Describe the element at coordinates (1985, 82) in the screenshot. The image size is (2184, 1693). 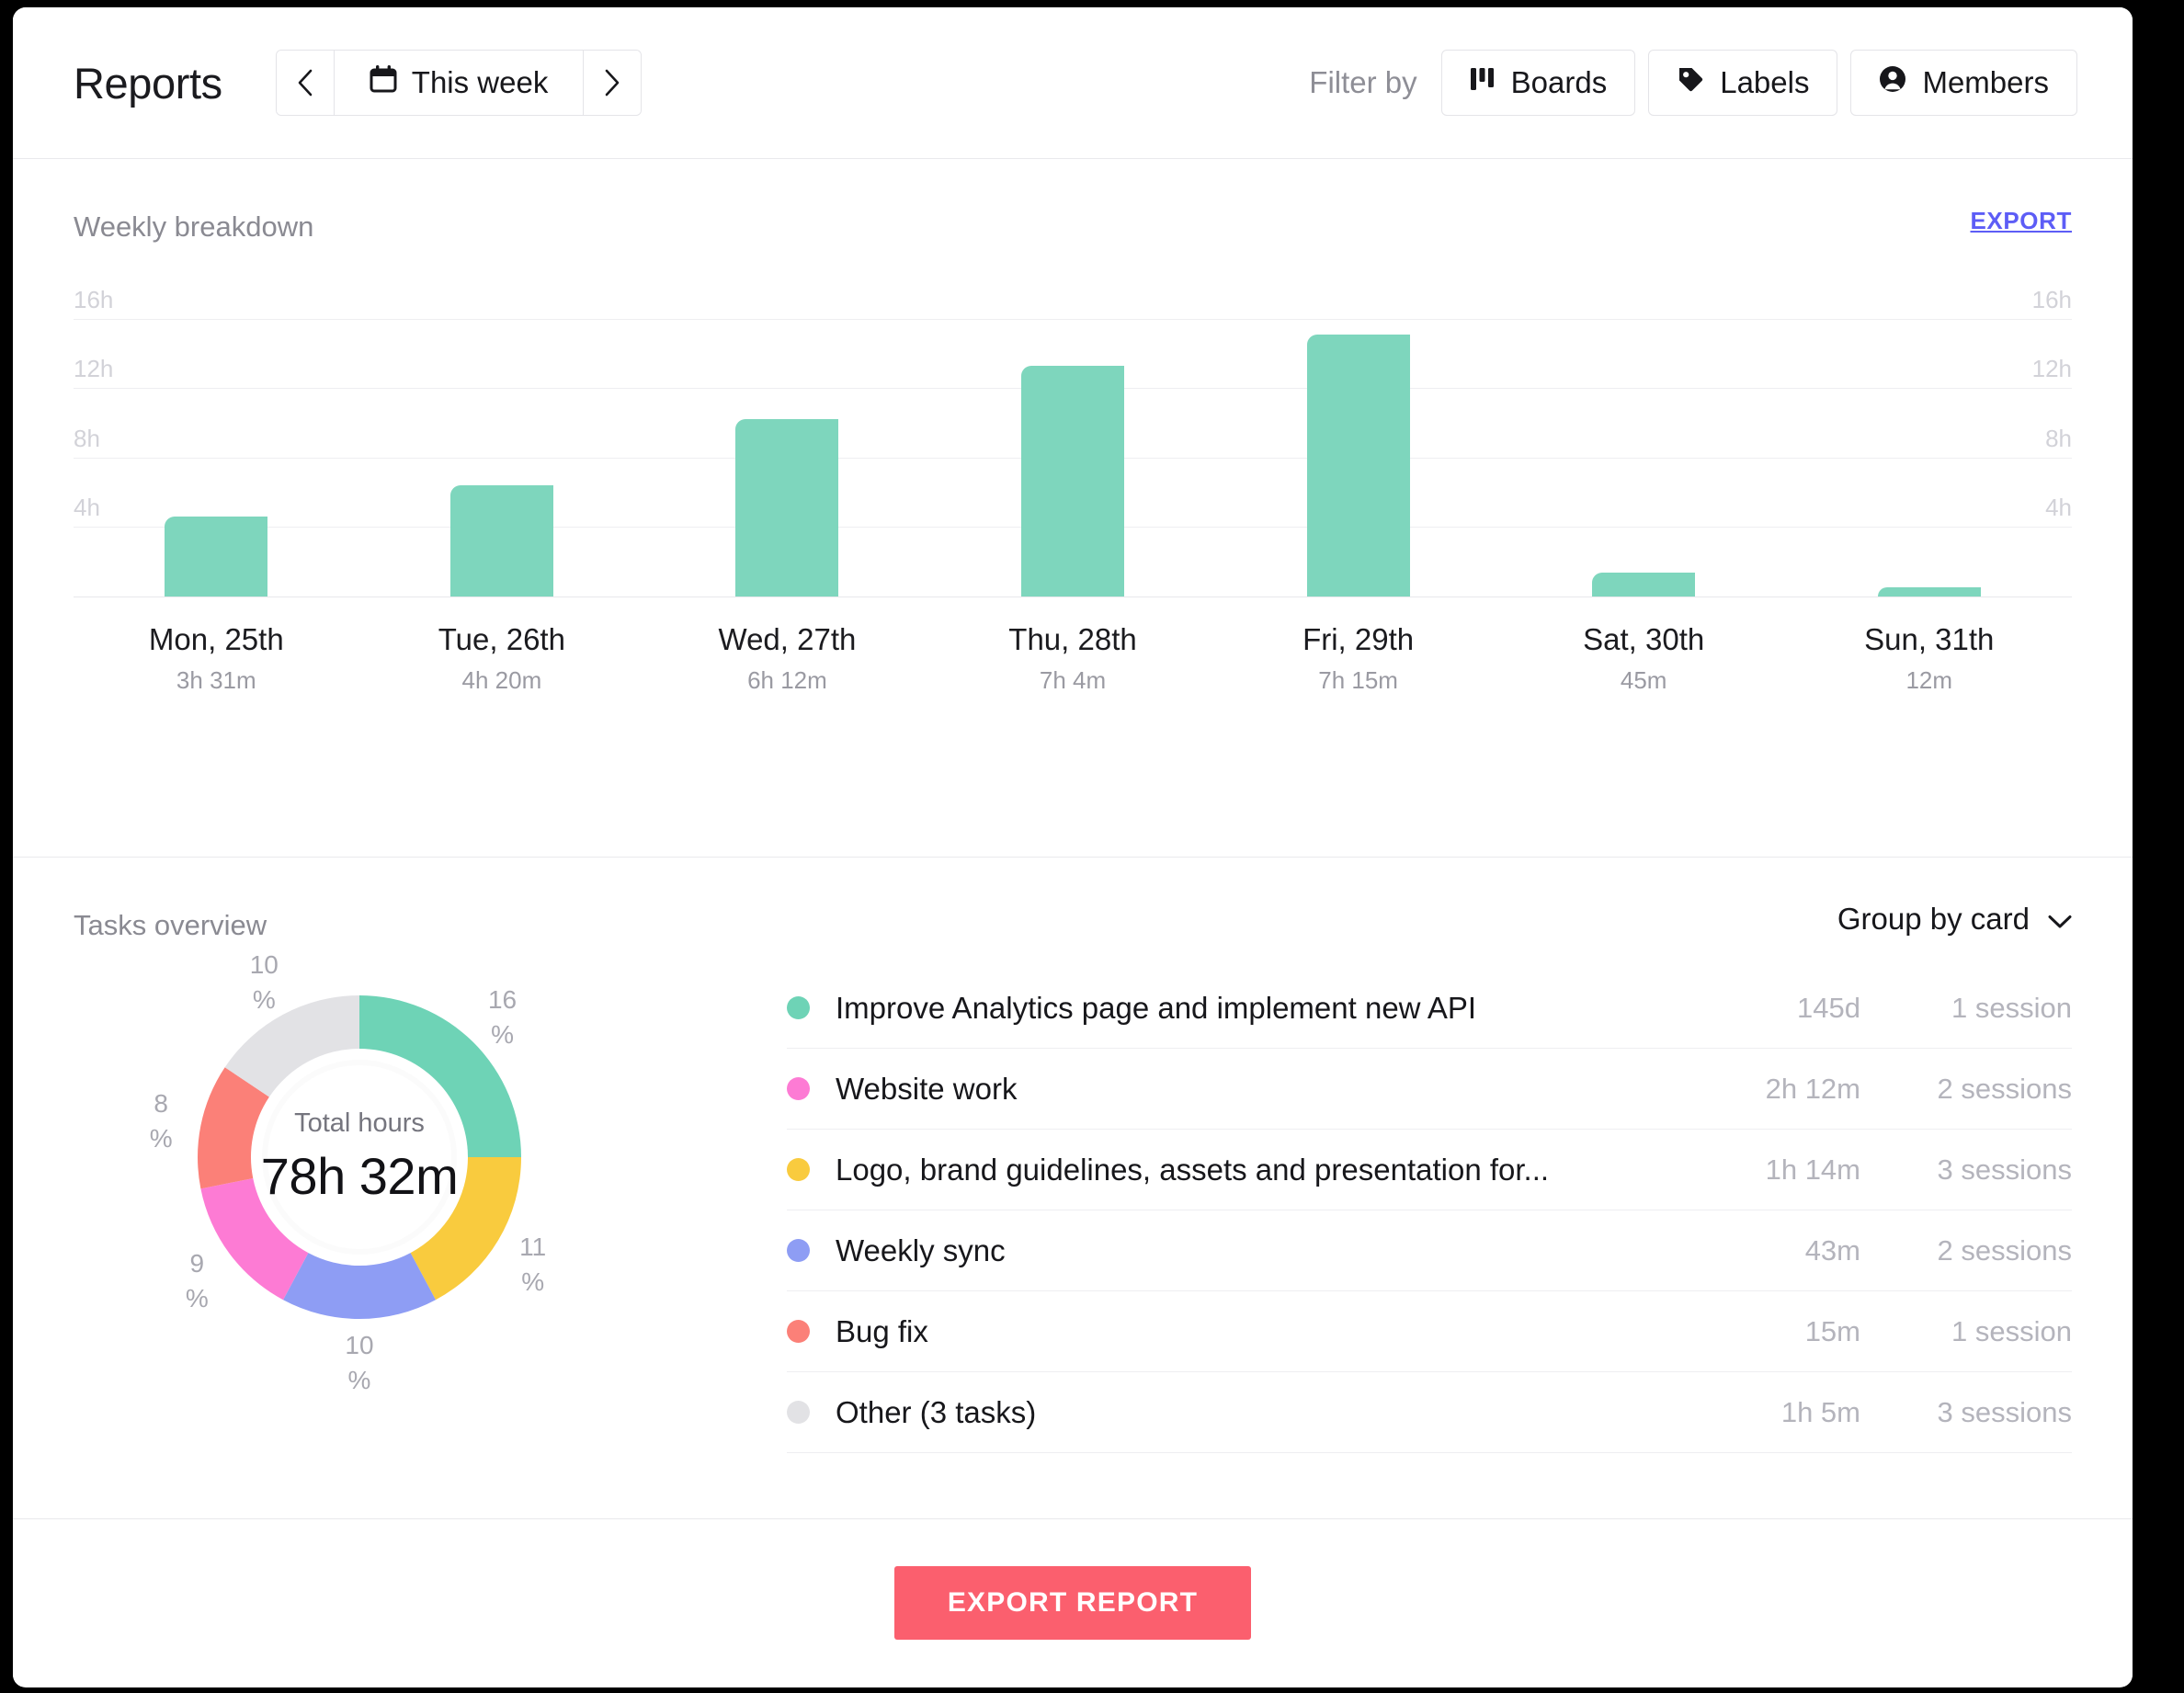
I see `filter-members-label: Members` at that location.